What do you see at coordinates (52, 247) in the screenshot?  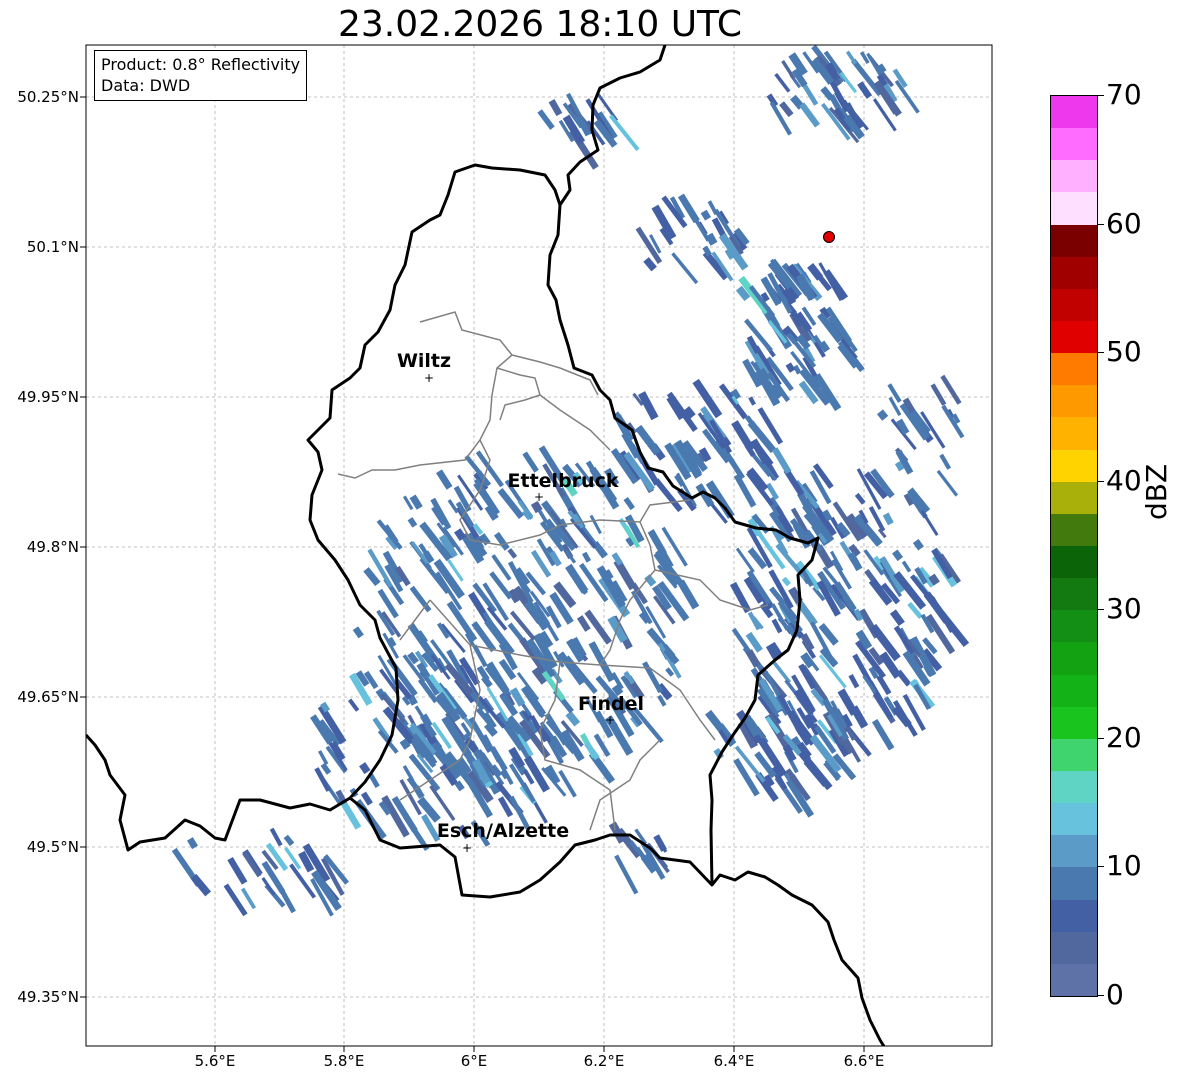 I see `lat-tick-label: 50.1°N` at bounding box center [52, 247].